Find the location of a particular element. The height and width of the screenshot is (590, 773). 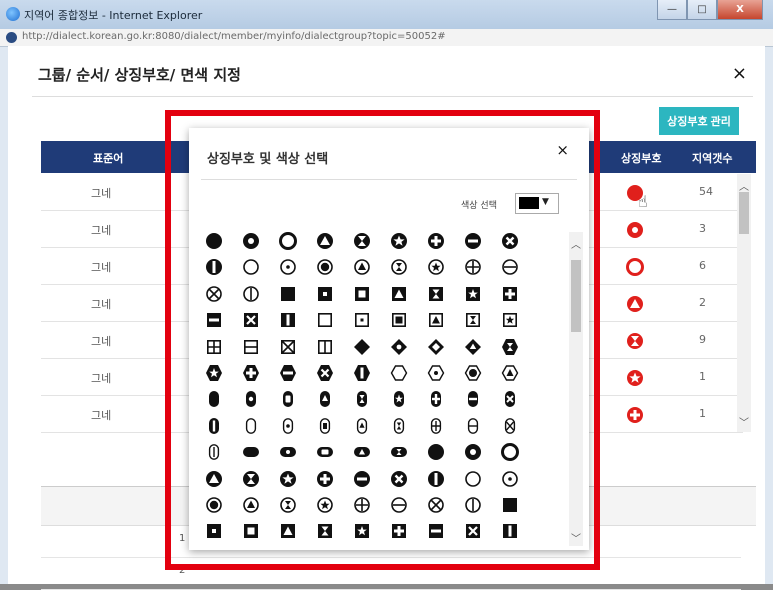

region-count: 2 is located at coordinates (702, 302).